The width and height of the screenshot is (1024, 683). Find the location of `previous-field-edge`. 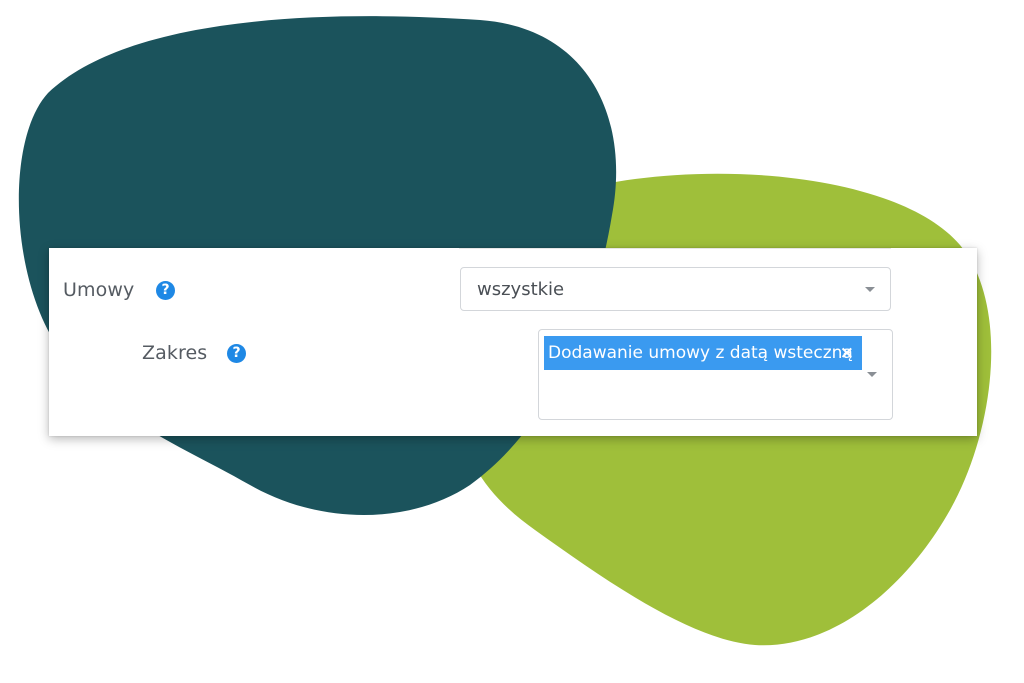

previous-field-edge is located at coordinates (675, 248).